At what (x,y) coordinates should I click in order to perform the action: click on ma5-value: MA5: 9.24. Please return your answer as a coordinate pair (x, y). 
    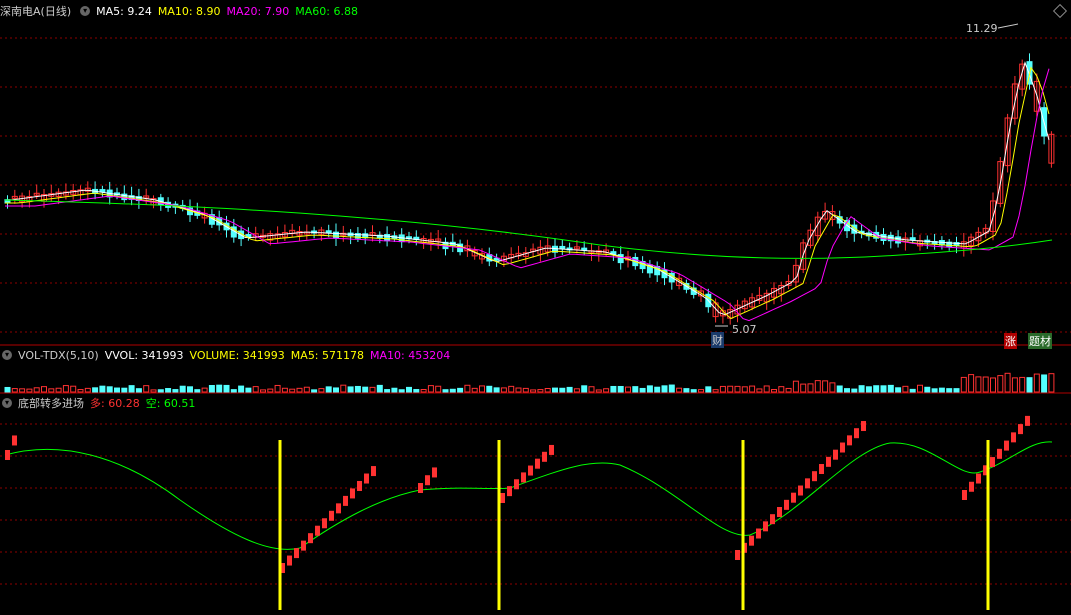
    Looking at the image, I should click on (124, 11).